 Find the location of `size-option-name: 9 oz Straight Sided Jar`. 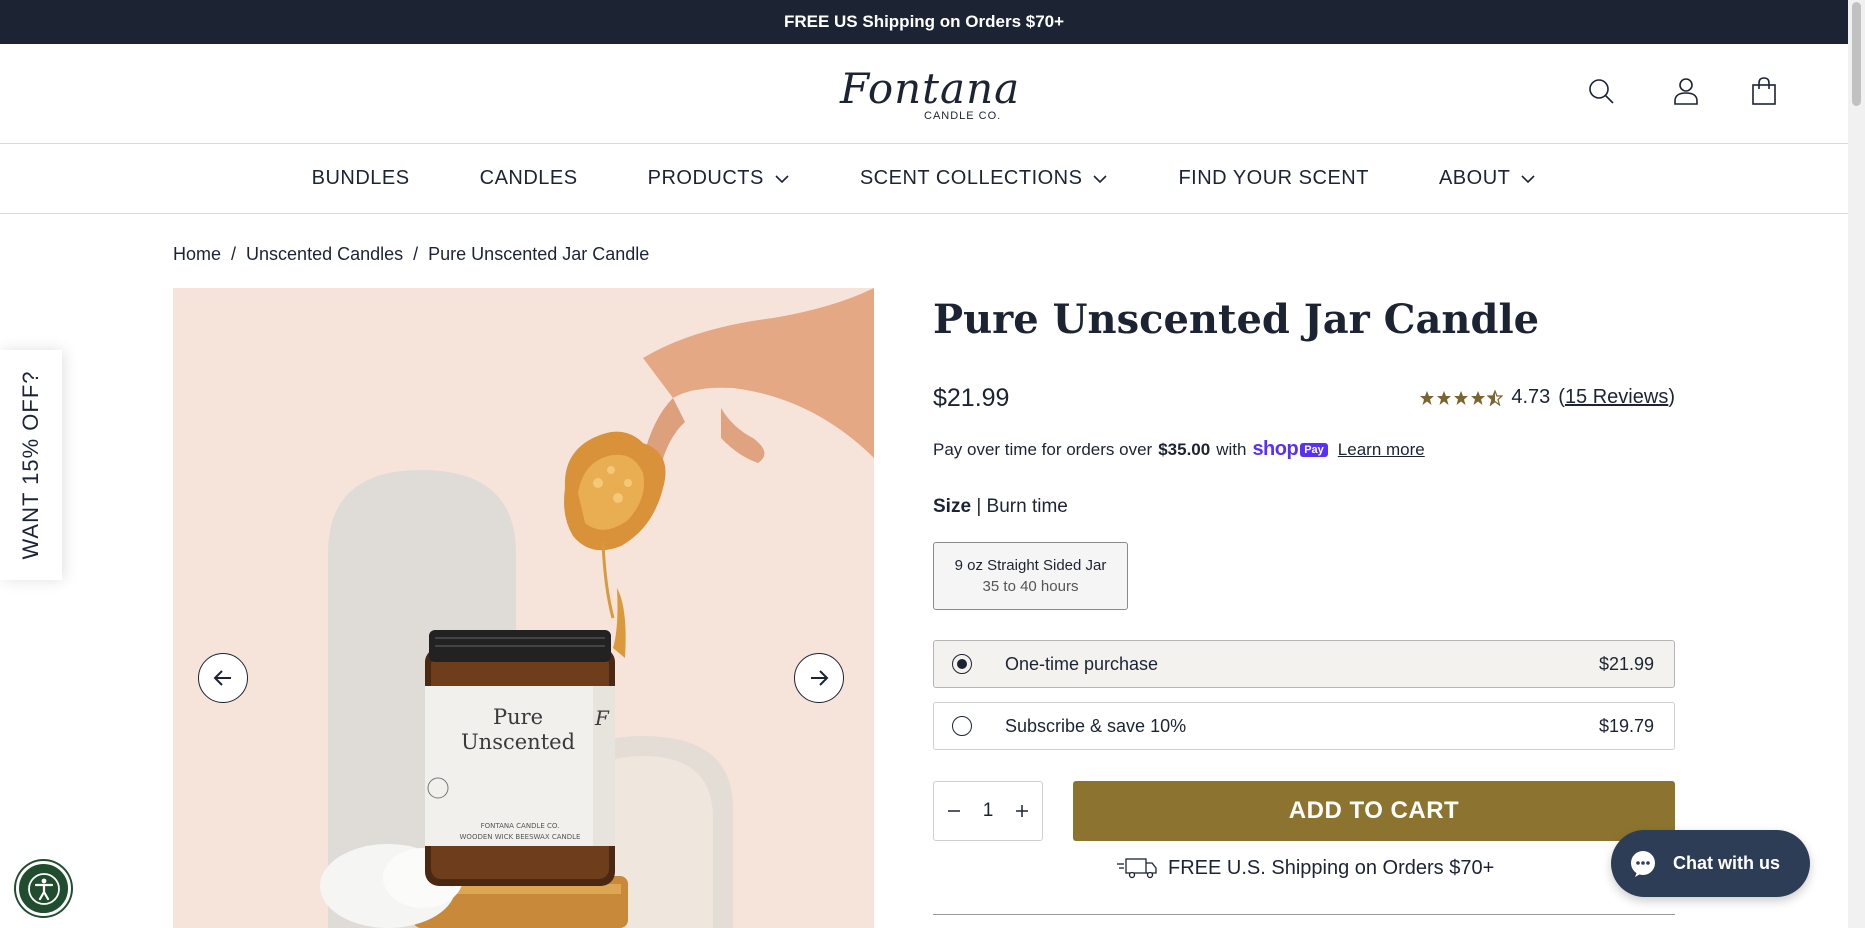

size-option-name: 9 oz Straight Sided Jar is located at coordinates (1030, 565).